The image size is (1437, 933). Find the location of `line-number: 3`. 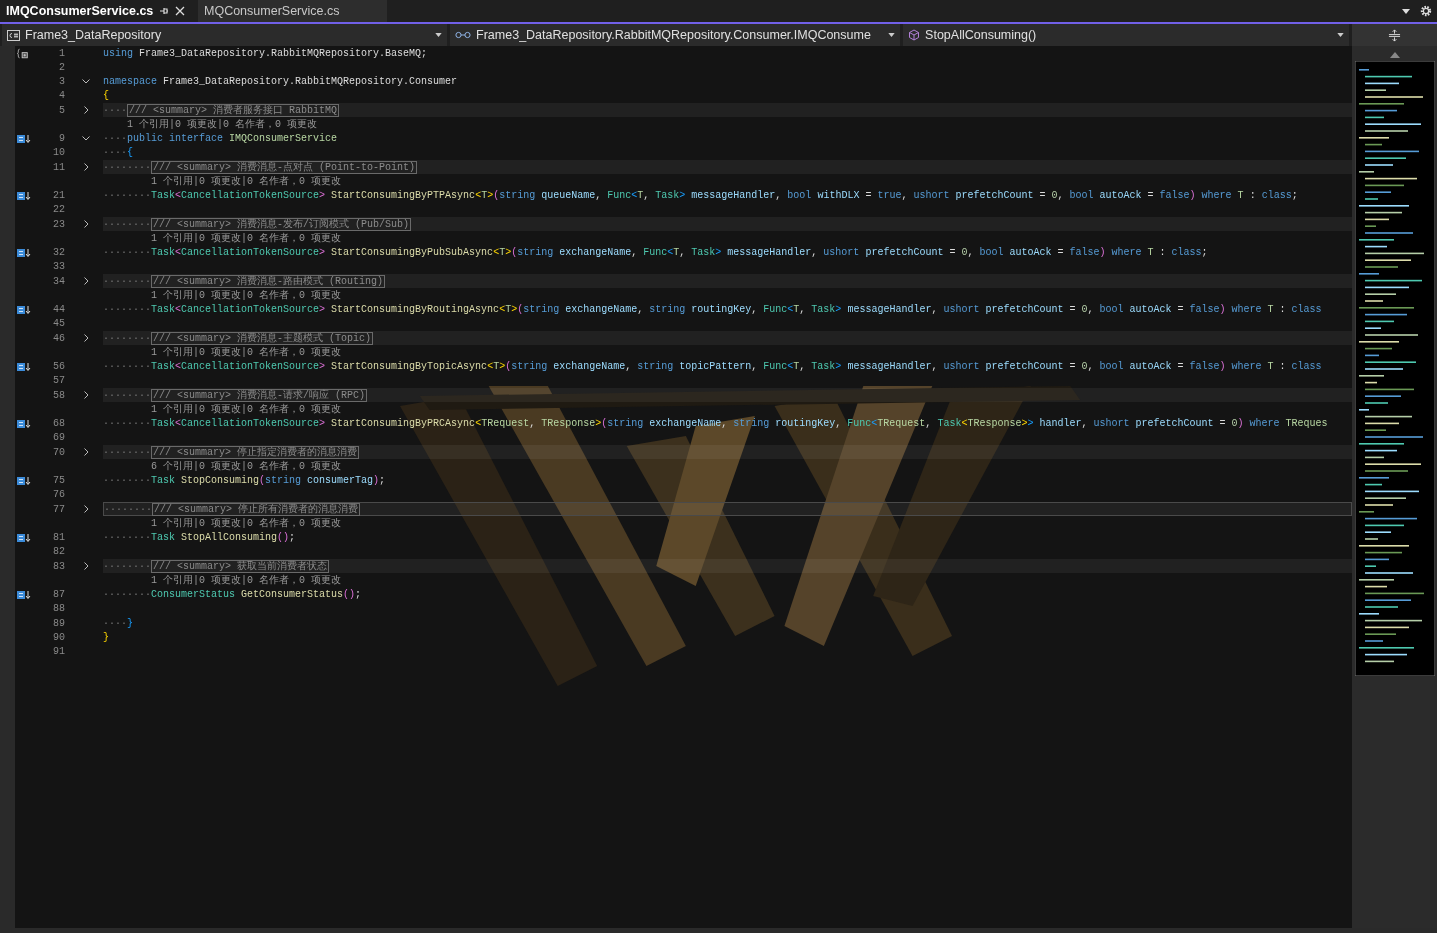

line-number: 3 is located at coordinates (62, 82).